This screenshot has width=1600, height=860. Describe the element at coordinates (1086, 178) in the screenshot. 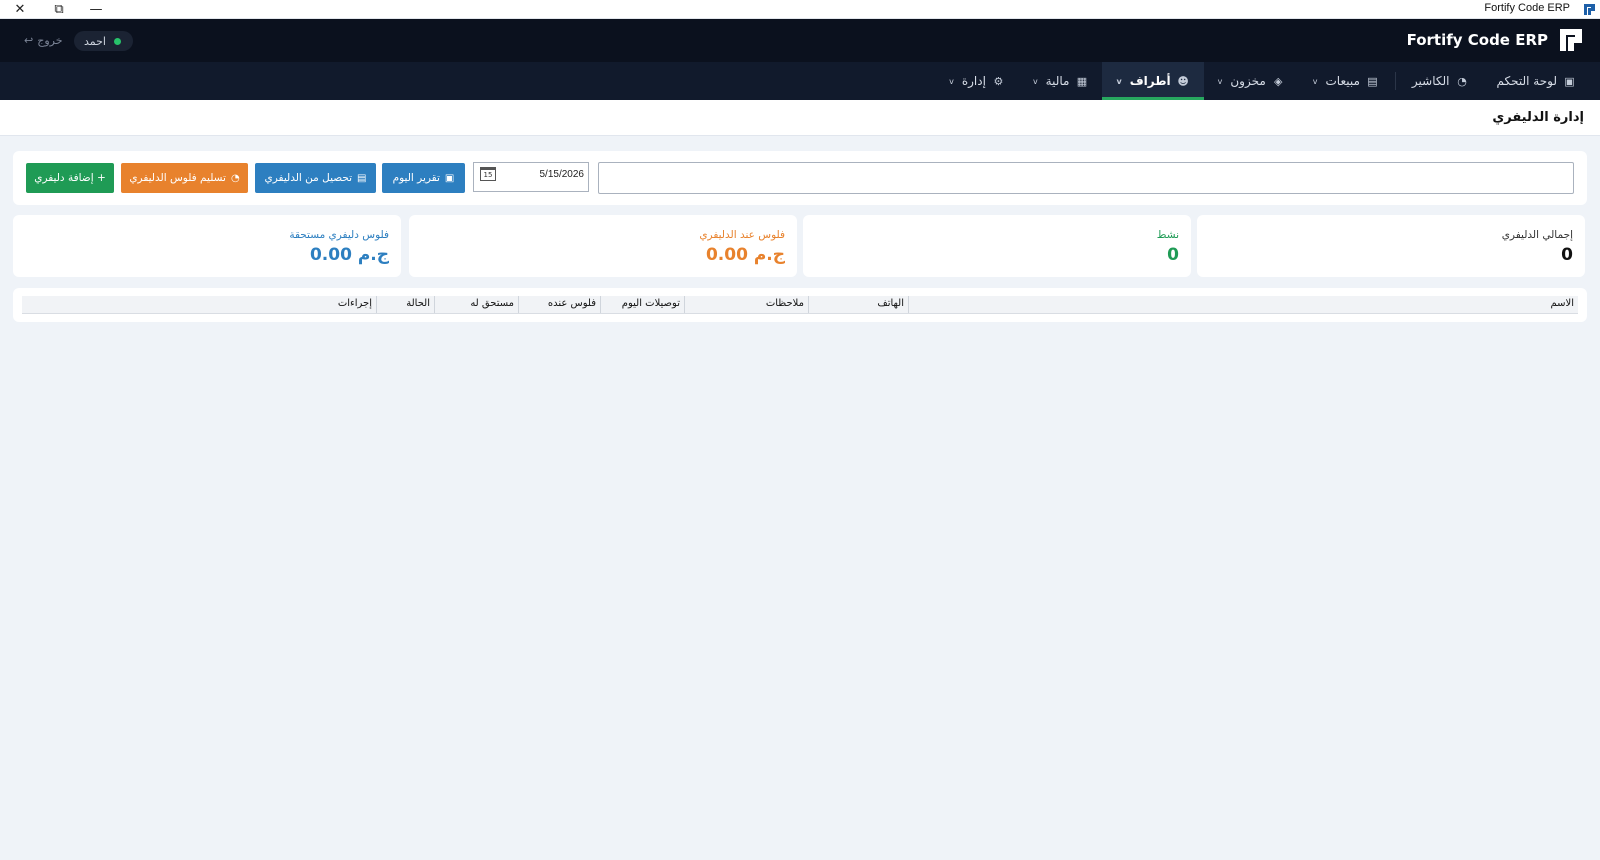

I see `search-input` at that location.